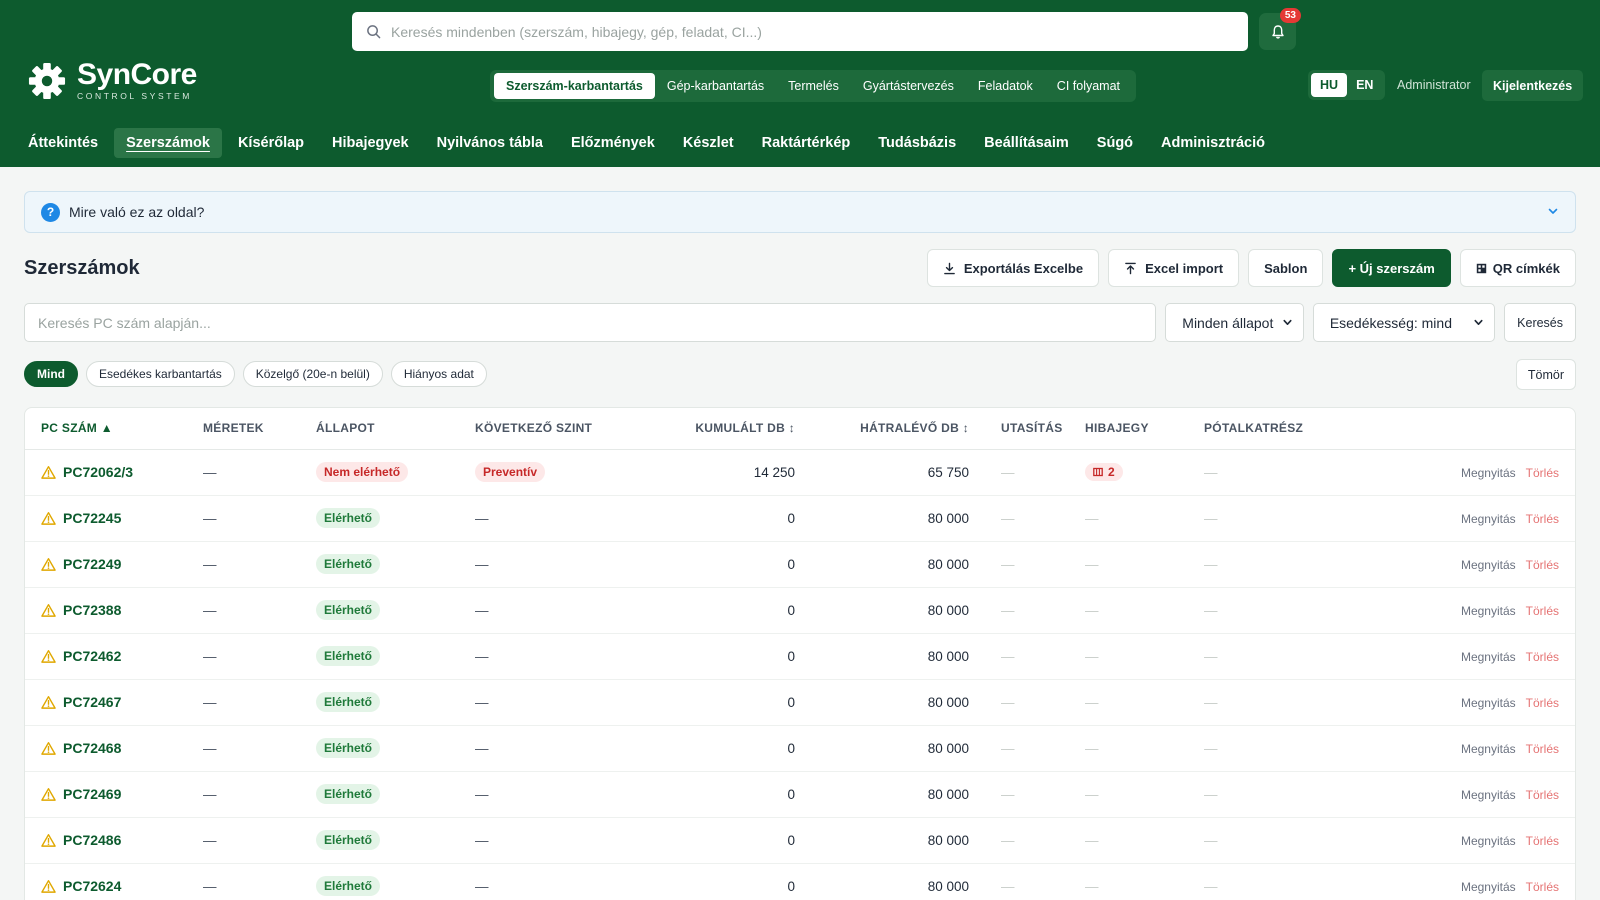 Image resolution: width=1600 pixels, height=900 pixels. I want to click on notifications-count-badge: 53, so click(1290, 15).